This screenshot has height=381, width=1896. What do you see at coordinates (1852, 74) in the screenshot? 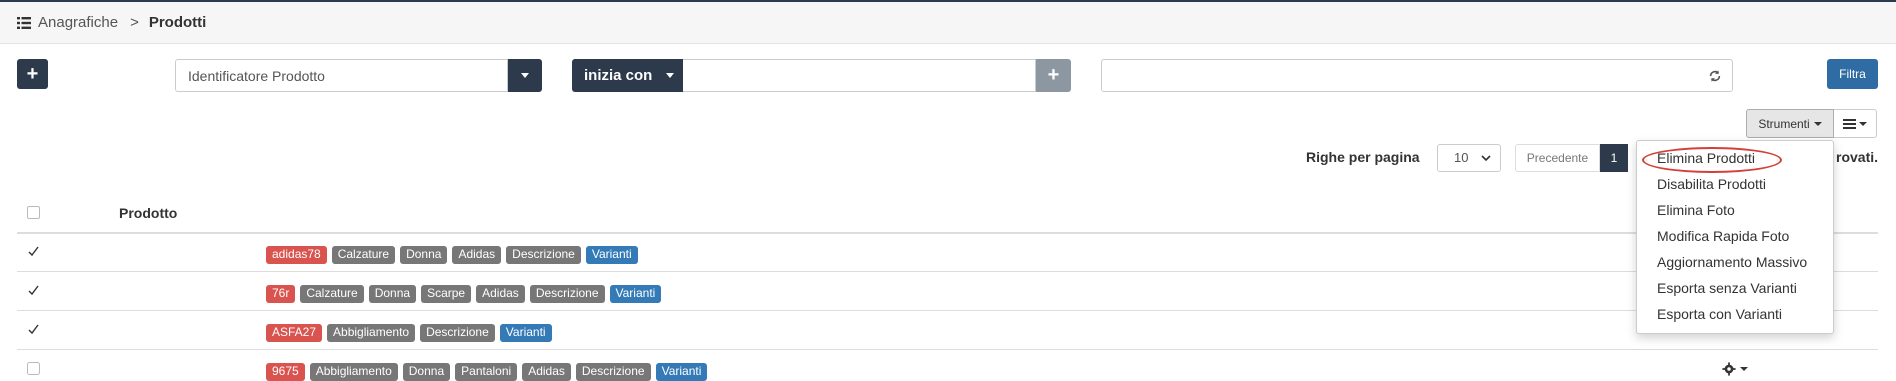
I see `filter-button: Filtra` at bounding box center [1852, 74].